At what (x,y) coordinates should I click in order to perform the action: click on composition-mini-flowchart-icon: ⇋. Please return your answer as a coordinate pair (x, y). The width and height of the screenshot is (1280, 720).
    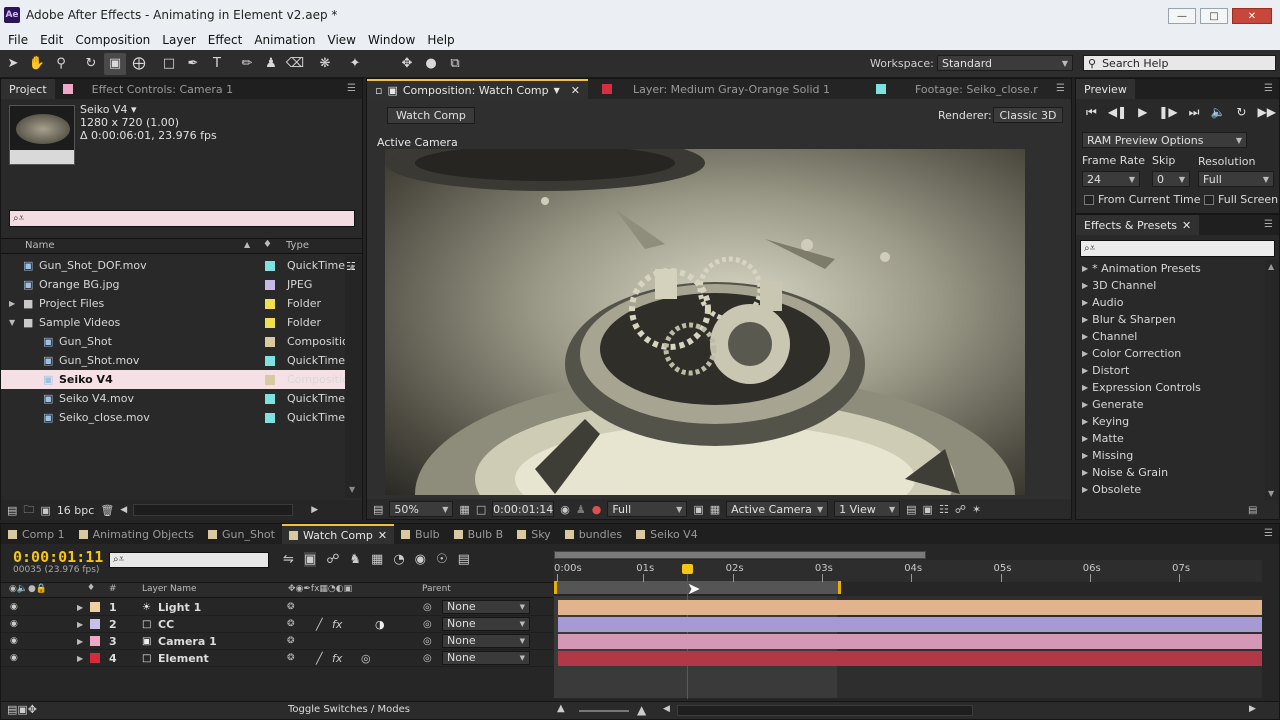
    Looking at the image, I should click on (288, 559).